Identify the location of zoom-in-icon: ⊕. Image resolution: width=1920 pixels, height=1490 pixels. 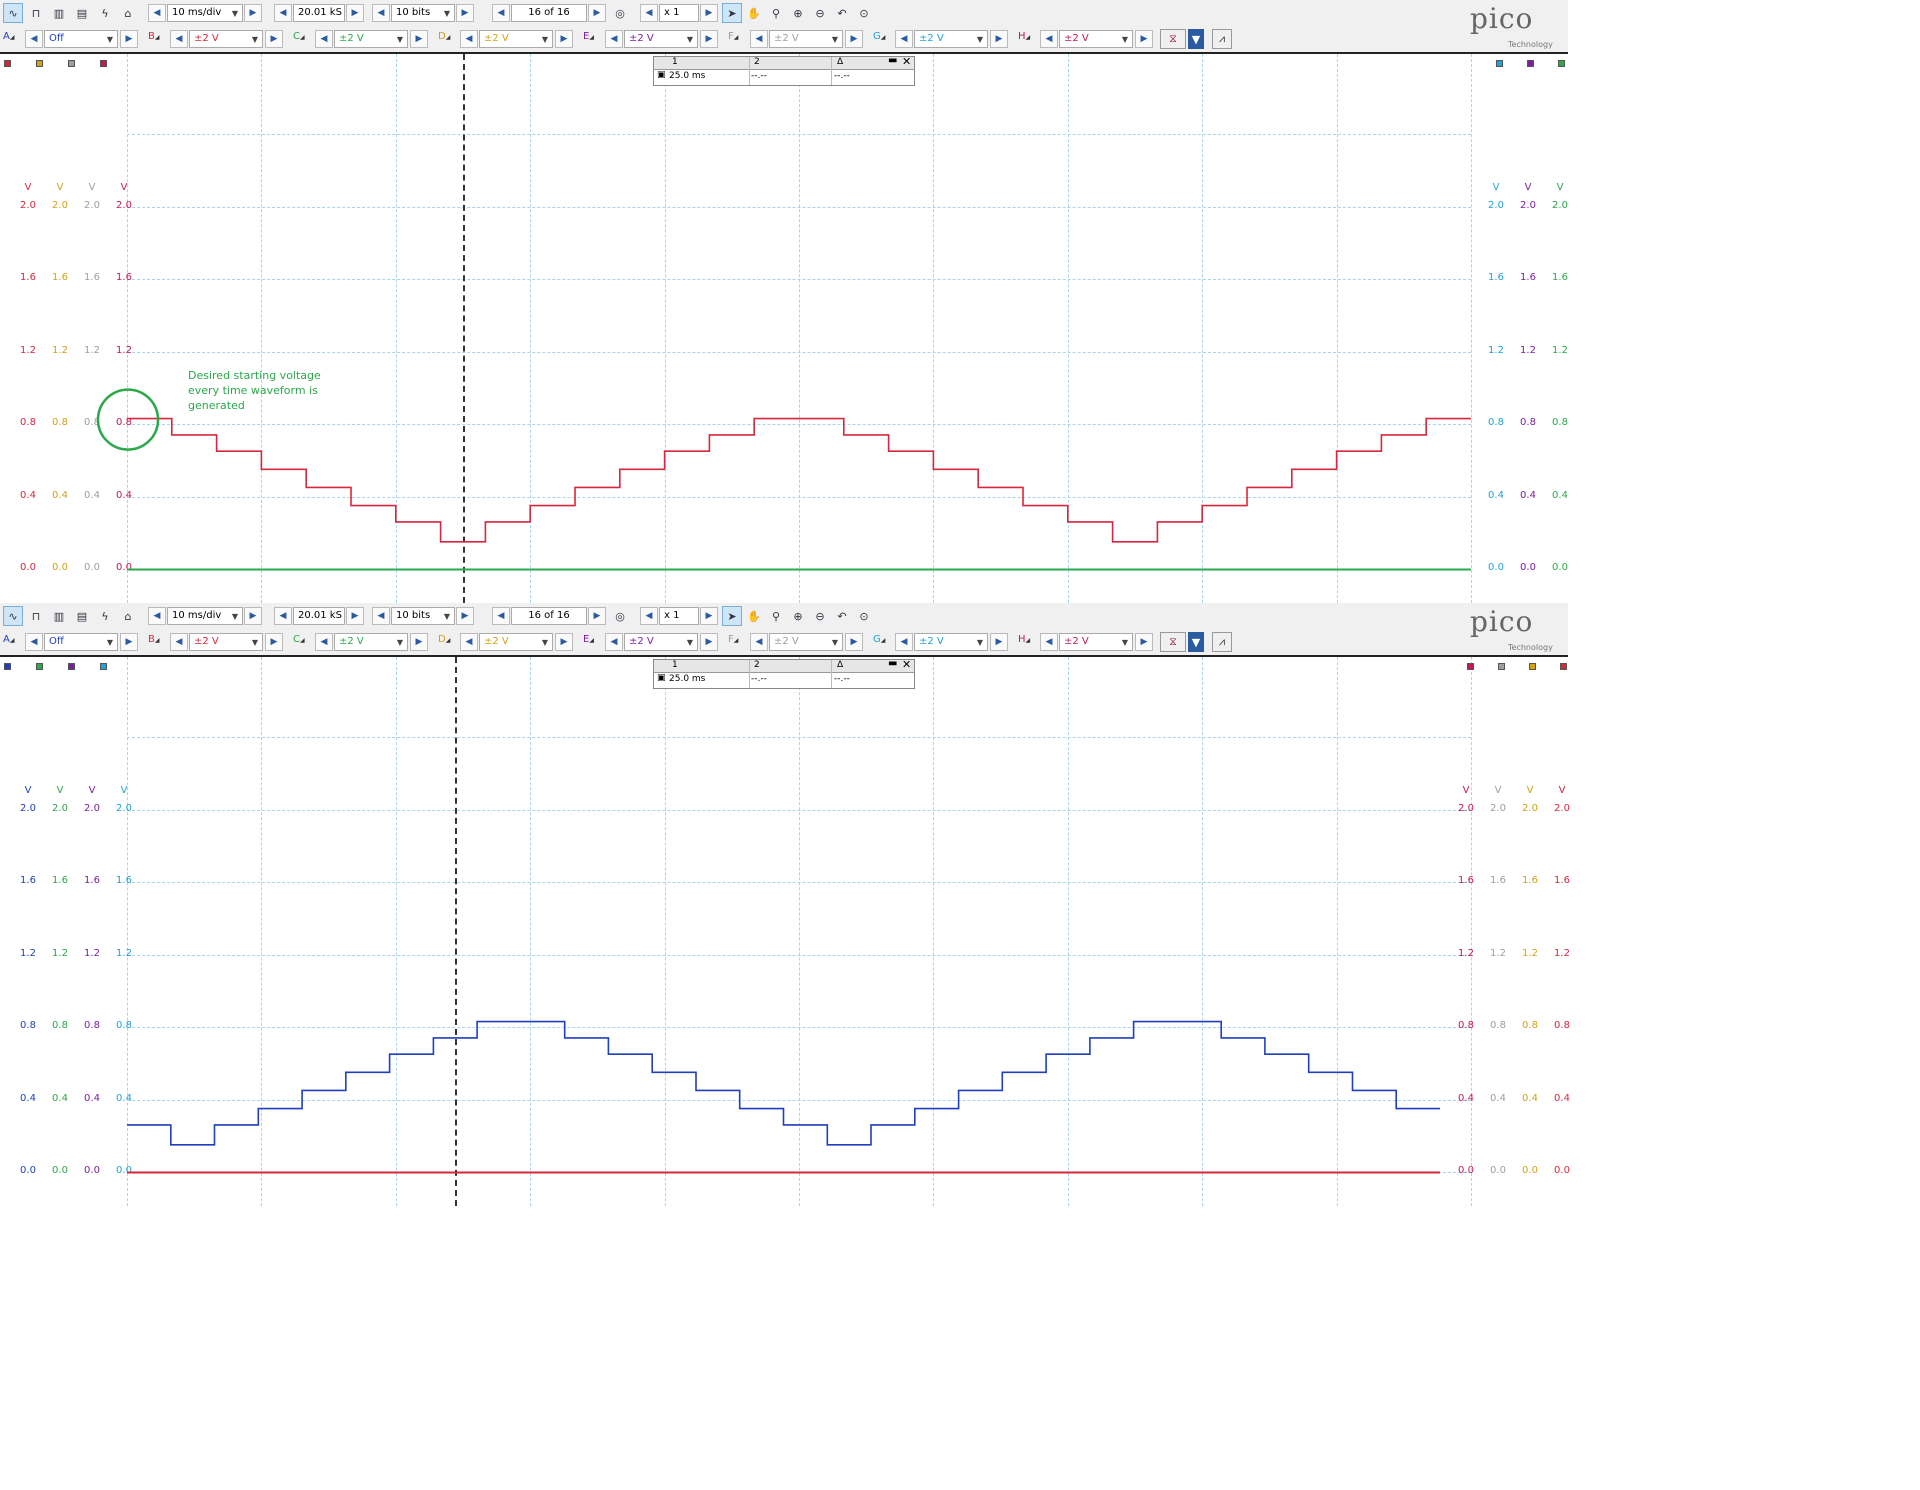
(798, 616).